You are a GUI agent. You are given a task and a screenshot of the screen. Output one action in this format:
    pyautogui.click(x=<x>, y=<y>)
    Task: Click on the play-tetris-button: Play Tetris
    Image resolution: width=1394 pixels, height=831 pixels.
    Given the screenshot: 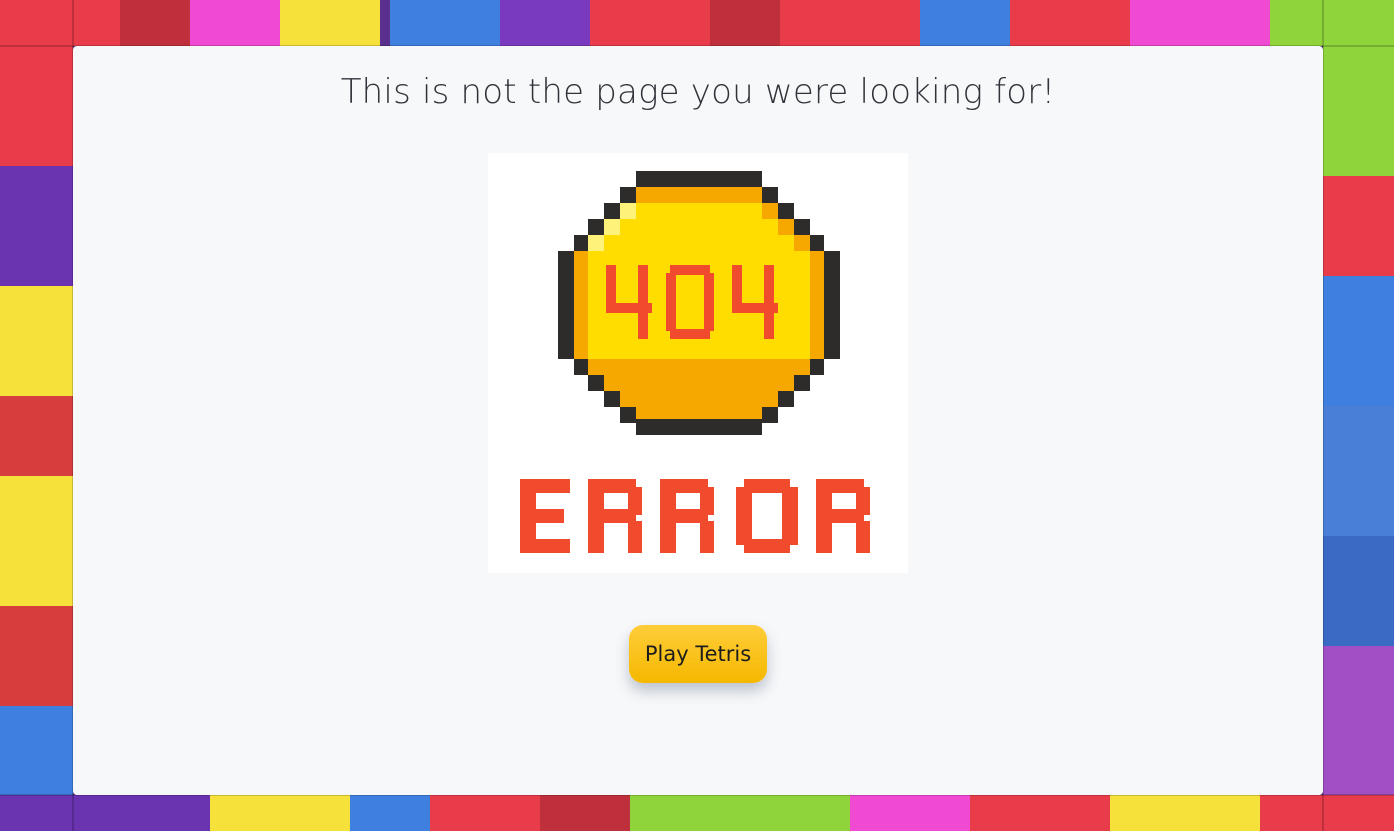 What is the action you would take?
    pyautogui.click(x=698, y=654)
    